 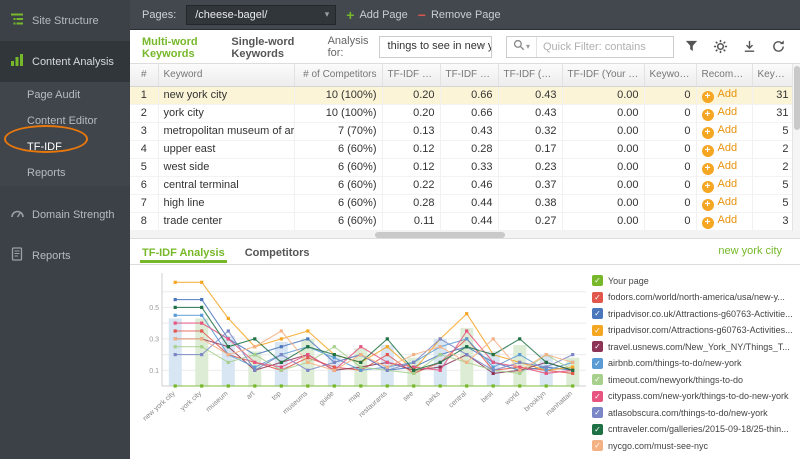 What do you see at coordinates (191, 400) in the screenshot?
I see `svg-text: york city` at bounding box center [191, 400].